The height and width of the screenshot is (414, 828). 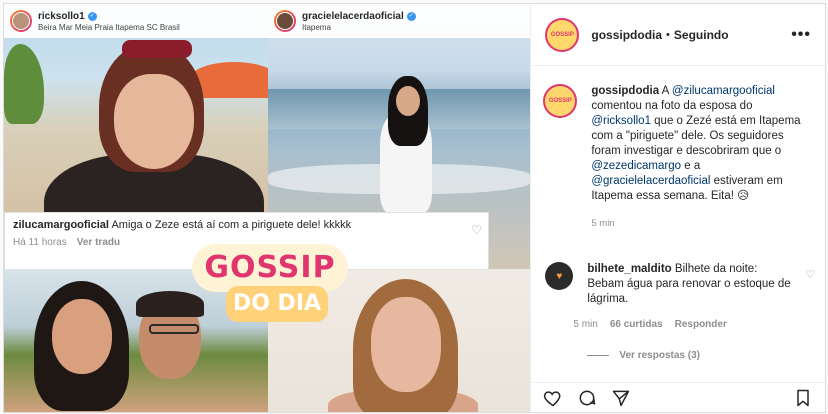 What do you see at coordinates (803, 398) in the screenshot?
I see `bookmark-icon` at bounding box center [803, 398].